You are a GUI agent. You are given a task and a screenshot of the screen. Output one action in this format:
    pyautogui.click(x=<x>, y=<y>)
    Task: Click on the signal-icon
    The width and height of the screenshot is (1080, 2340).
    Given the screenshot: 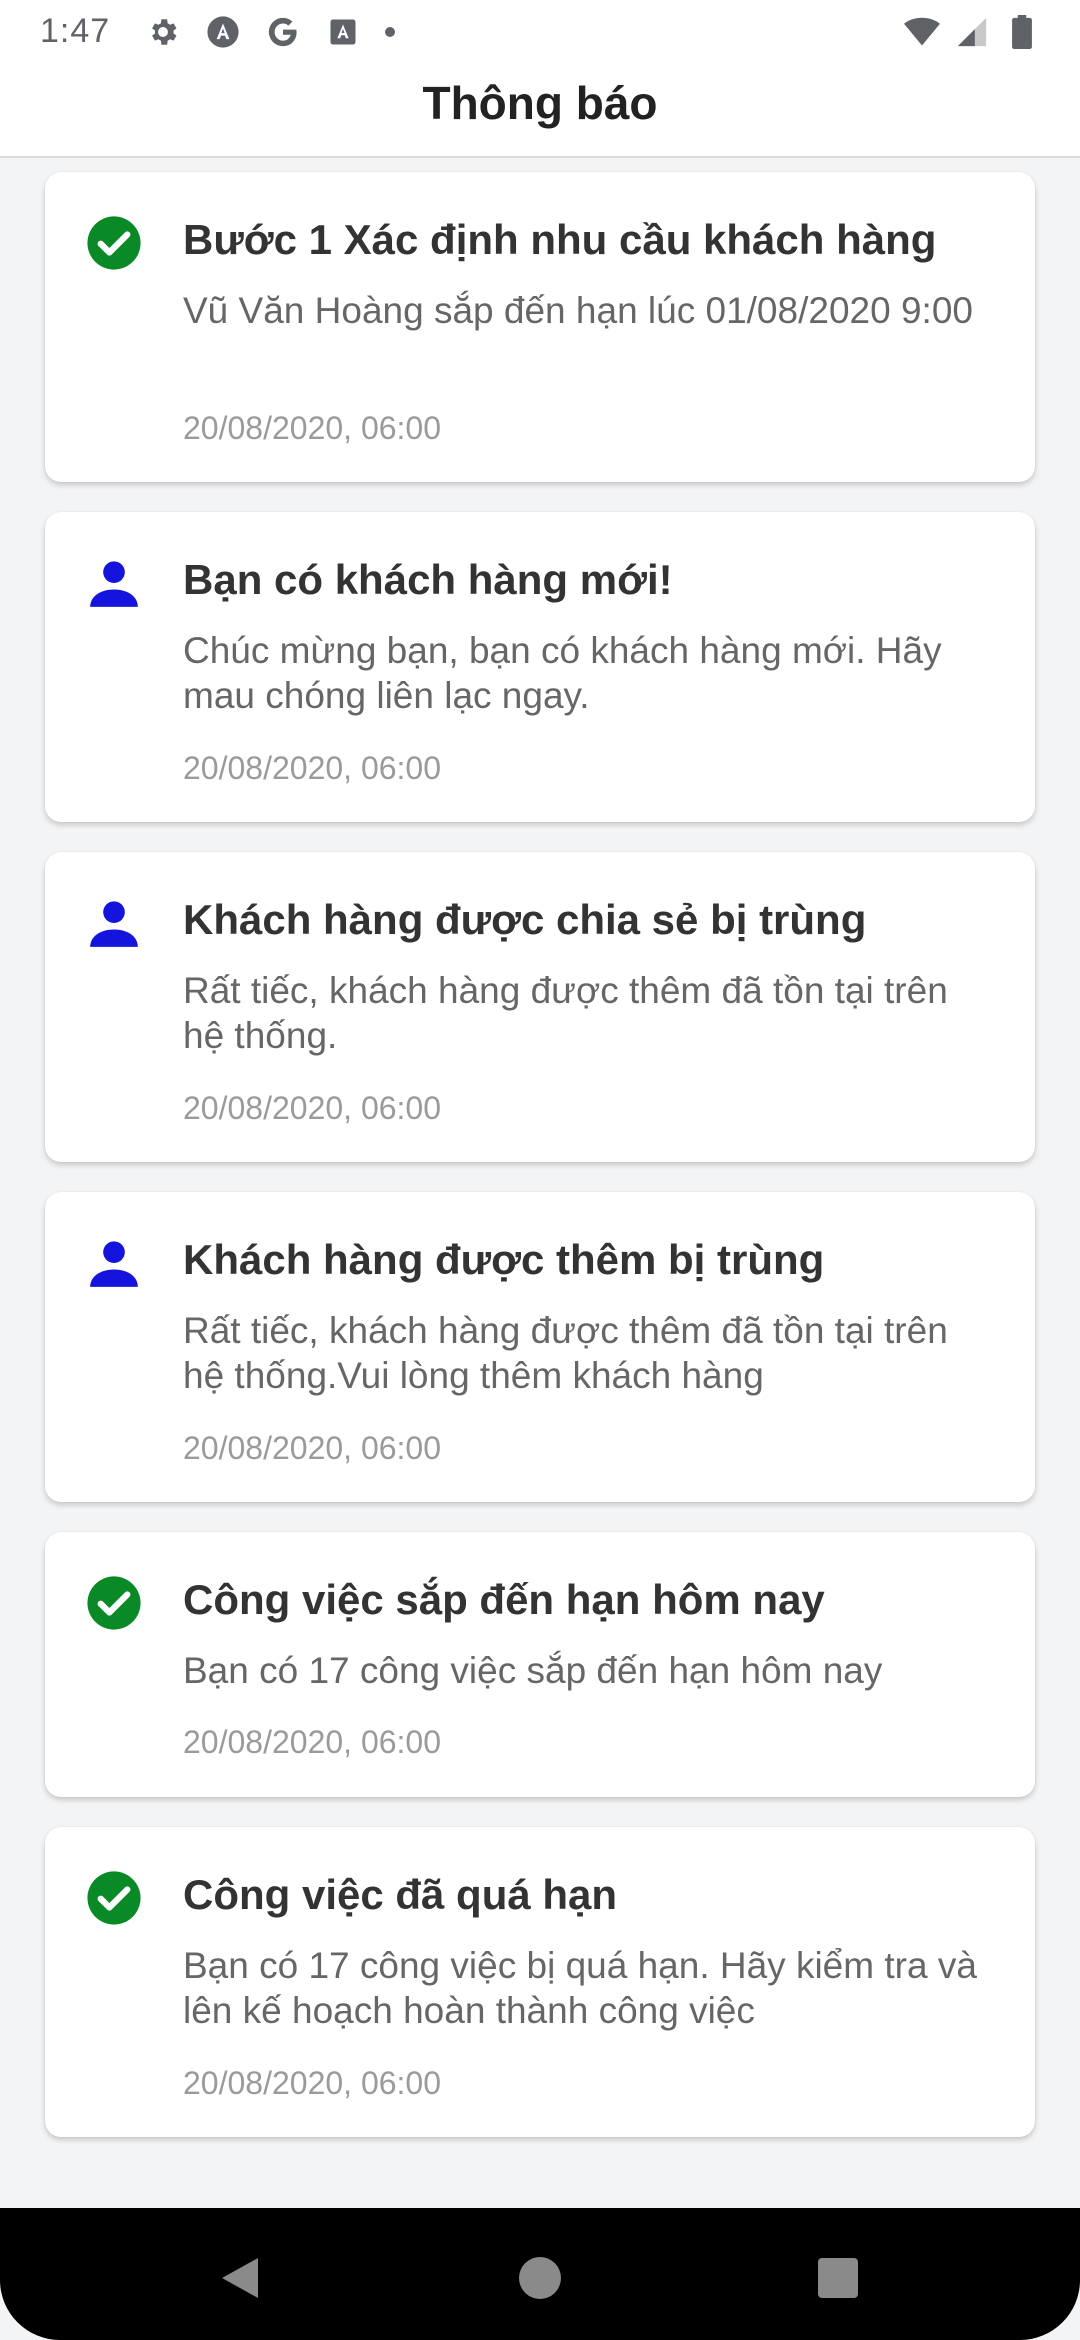 What is the action you would take?
    pyautogui.click(x=972, y=32)
    